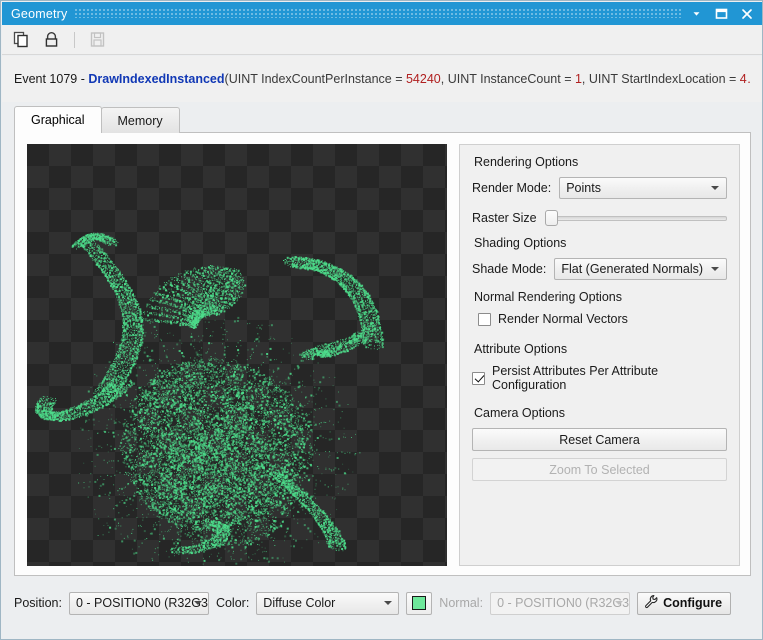  Describe the element at coordinates (97, 39) in the screenshot. I see `save-icon` at that location.